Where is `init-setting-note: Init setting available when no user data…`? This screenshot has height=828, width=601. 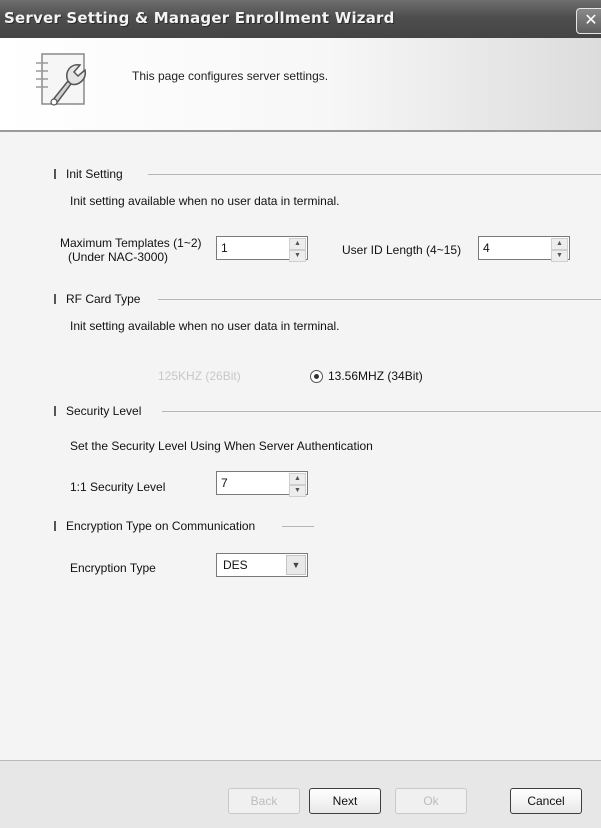 init-setting-note: Init setting available when no user data… is located at coordinates (205, 201).